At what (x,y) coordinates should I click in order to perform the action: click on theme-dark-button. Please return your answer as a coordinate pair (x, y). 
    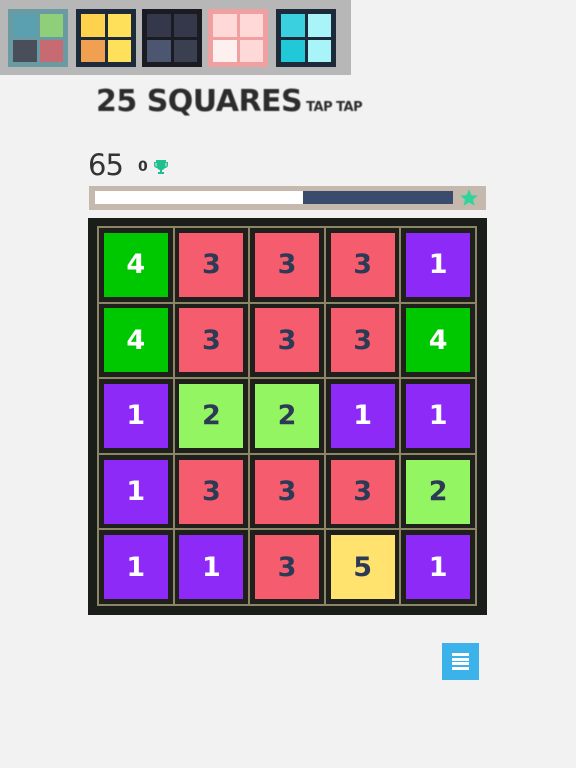
    Looking at the image, I should click on (172, 38).